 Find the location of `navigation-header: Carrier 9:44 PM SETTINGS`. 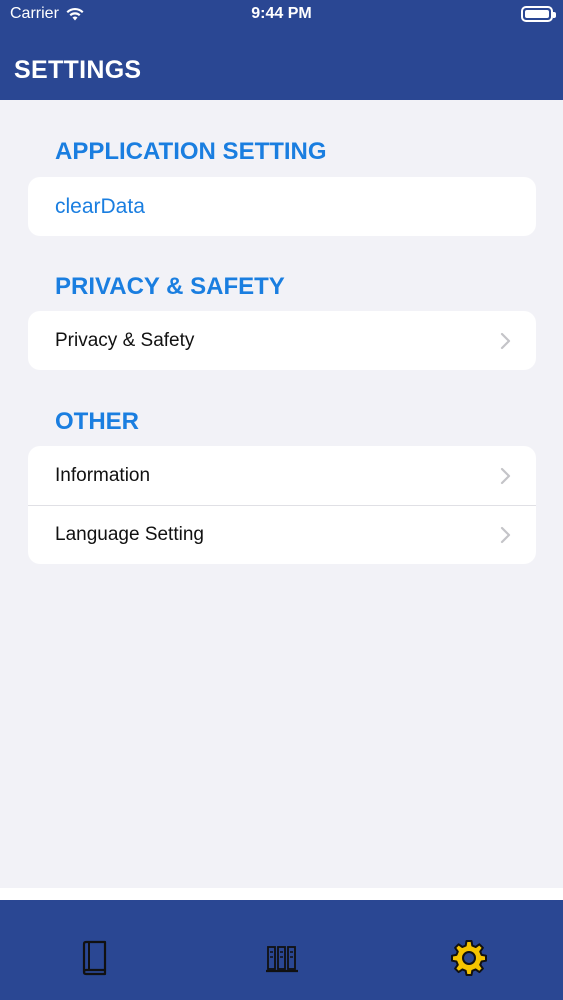

navigation-header: Carrier 9:44 PM SETTINGS is located at coordinates (281, 50).